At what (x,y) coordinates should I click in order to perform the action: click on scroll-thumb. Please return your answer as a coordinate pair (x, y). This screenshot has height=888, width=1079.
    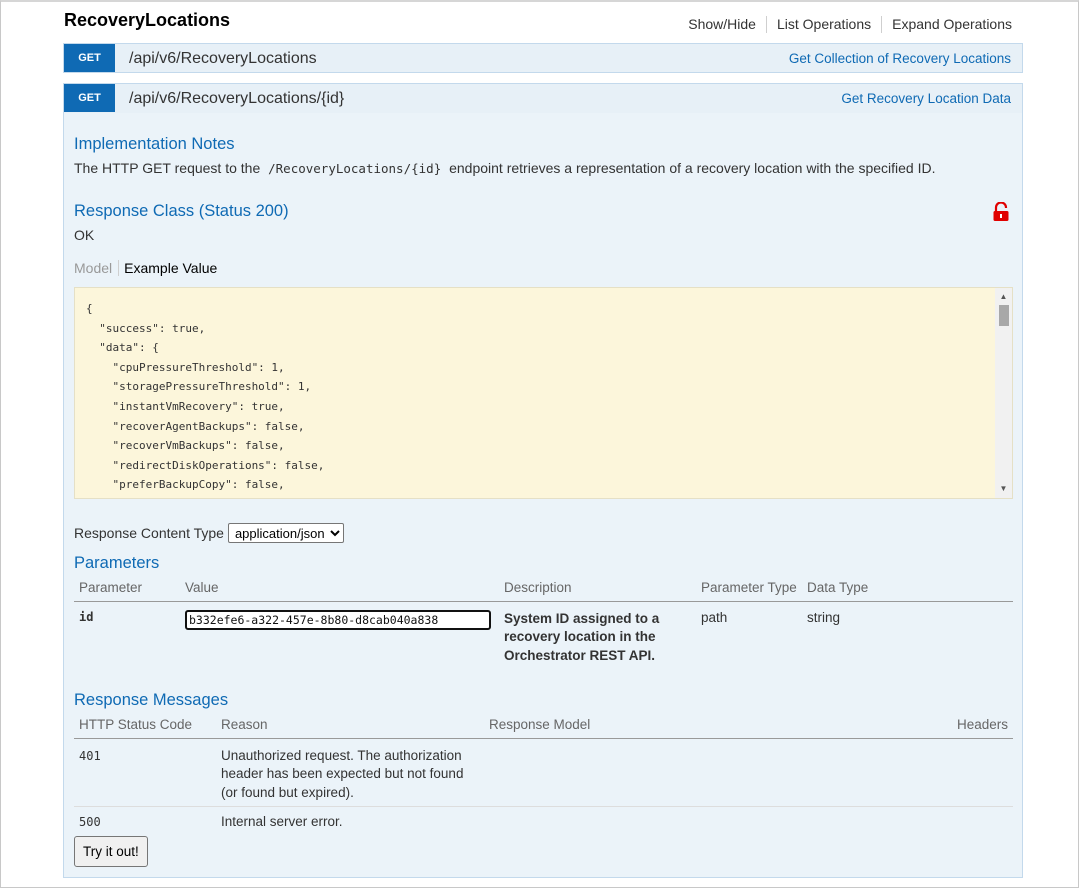
    Looking at the image, I should click on (1004, 315).